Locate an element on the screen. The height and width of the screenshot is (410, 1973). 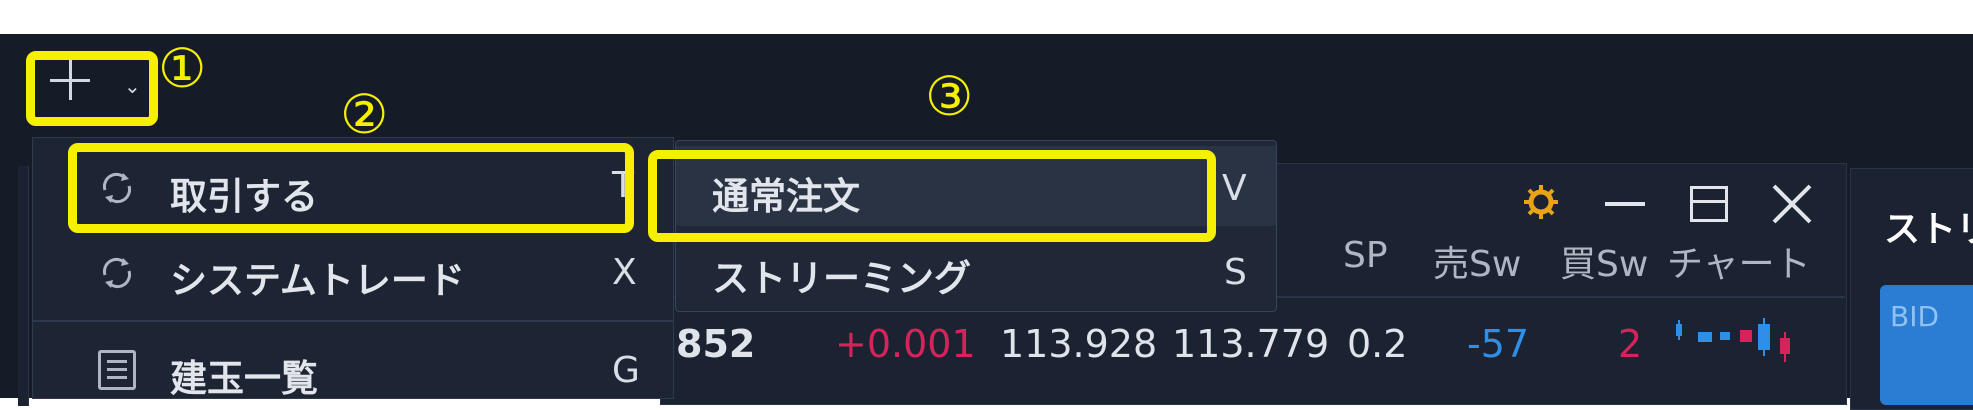
sell-sw-cell: -57 is located at coordinates (1498, 344).